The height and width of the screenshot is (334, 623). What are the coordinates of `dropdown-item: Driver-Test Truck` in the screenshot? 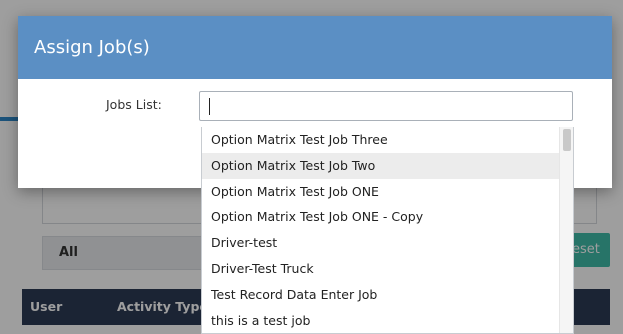 It's located at (381, 269).